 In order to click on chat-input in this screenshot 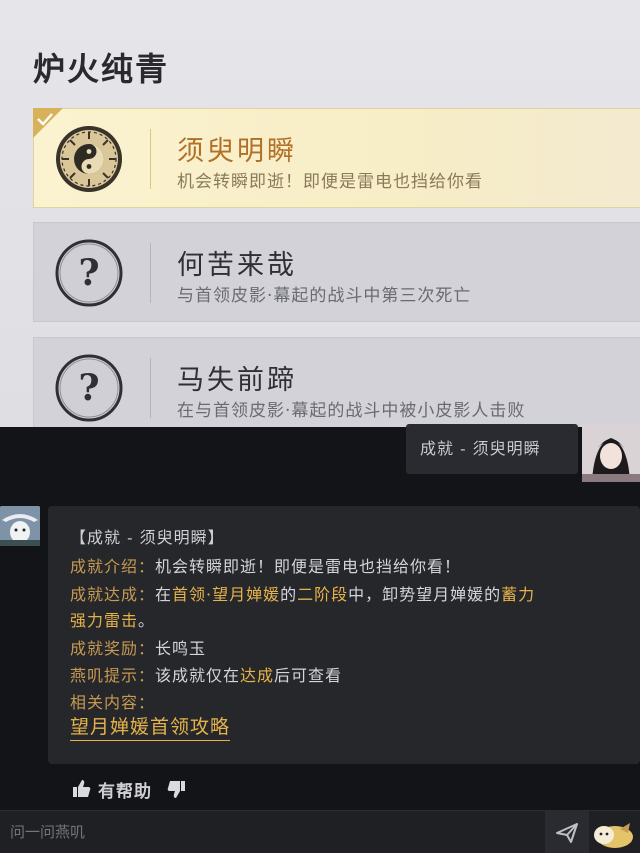, I will do `click(272, 832)`.